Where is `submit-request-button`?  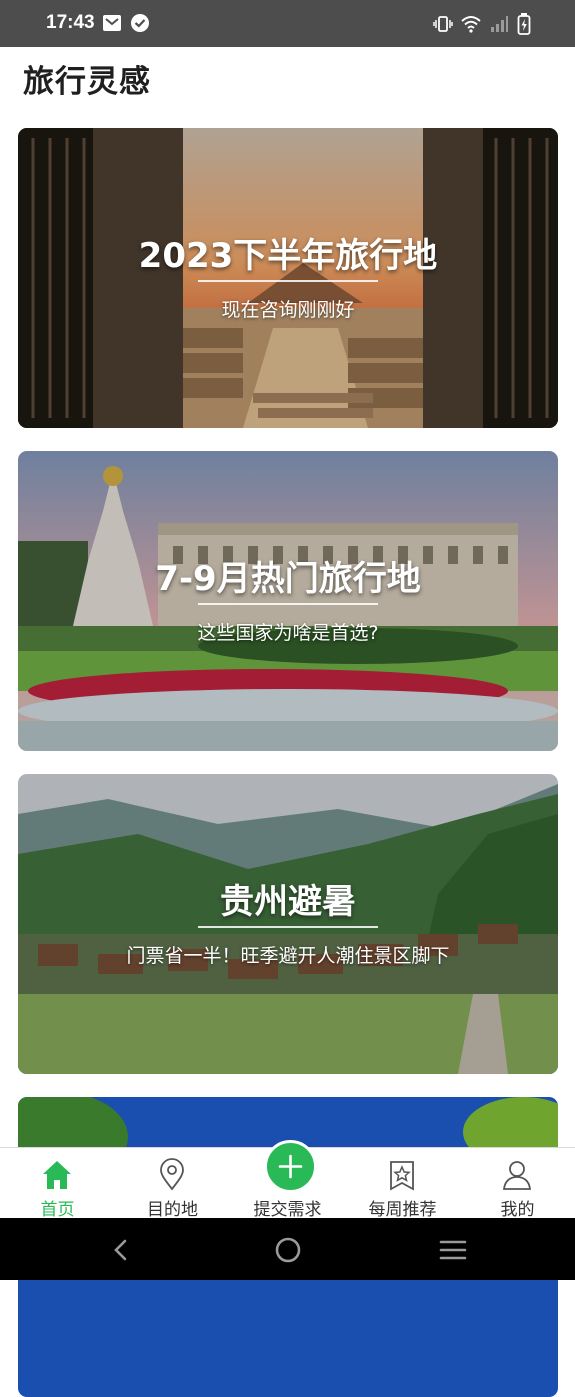 submit-request-button is located at coordinates (290, 1166).